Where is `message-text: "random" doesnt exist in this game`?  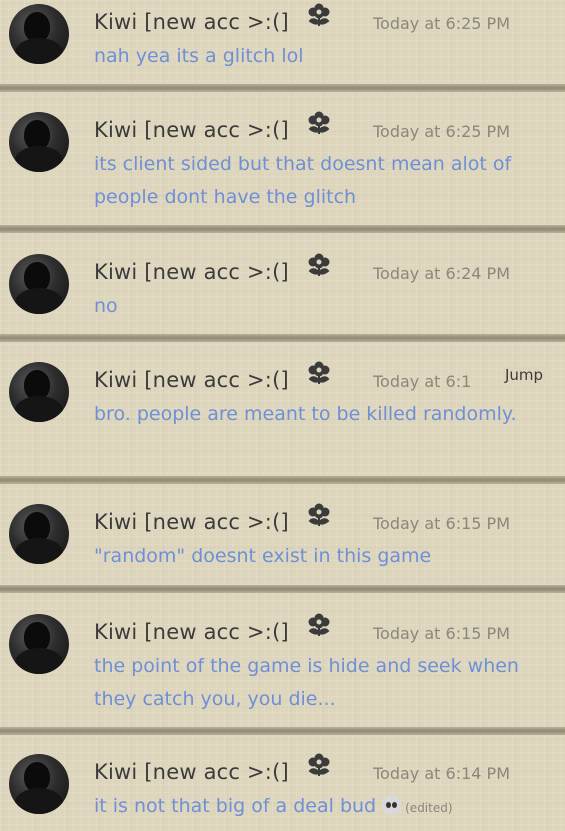
message-text: "random" doesnt exist in this game is located at coordinates (263, 556).